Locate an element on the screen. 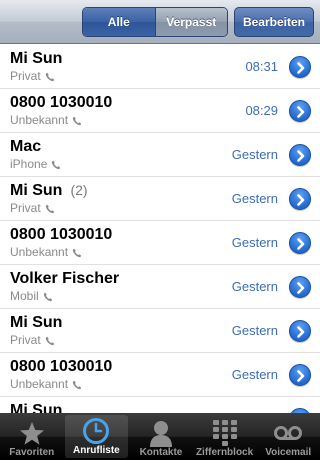 This screenshot has width=320, height=460. tab-label-recents: Anrufliste is located at coordinates (96, 450).